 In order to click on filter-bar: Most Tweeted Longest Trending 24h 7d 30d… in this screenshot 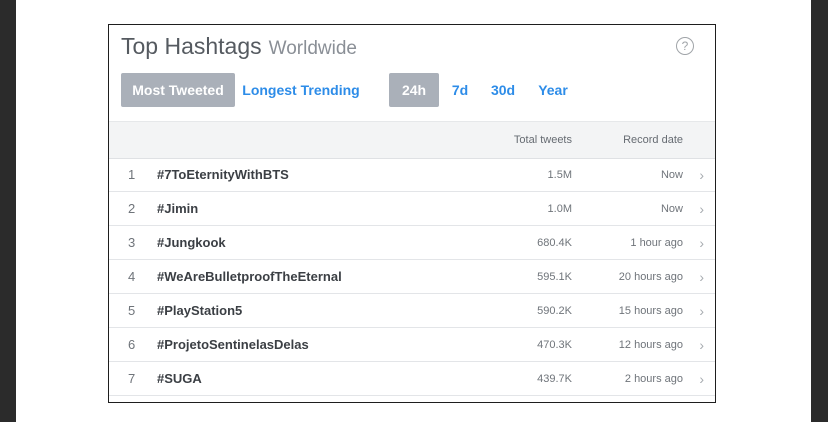, I will do `click(411, 90)`.